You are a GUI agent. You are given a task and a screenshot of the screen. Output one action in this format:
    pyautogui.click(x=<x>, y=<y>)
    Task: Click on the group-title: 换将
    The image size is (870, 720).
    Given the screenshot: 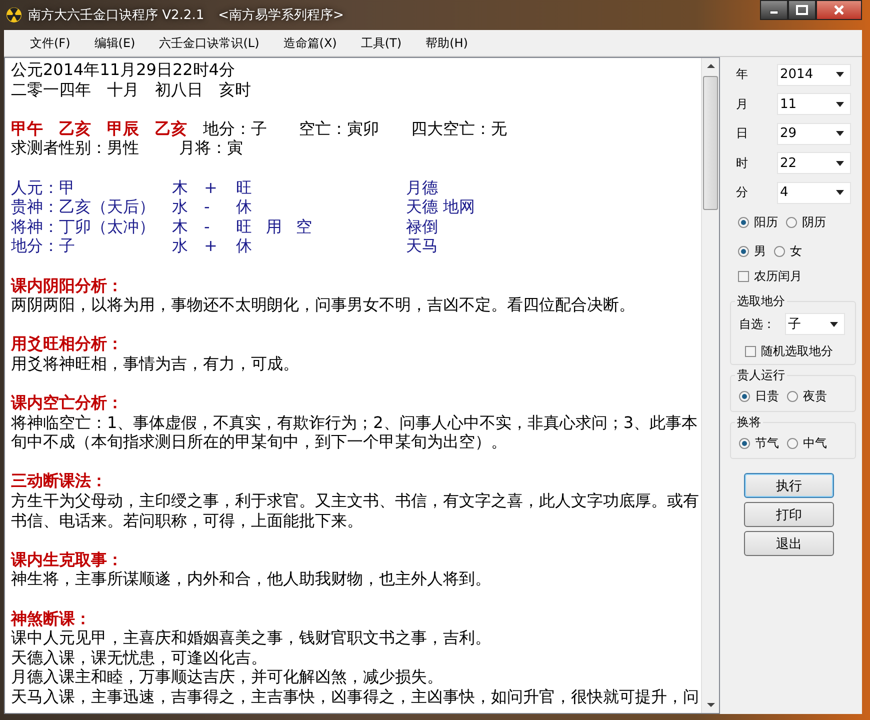 What is the action you would take?
    pyautogui.click(x=749, y=422)
    